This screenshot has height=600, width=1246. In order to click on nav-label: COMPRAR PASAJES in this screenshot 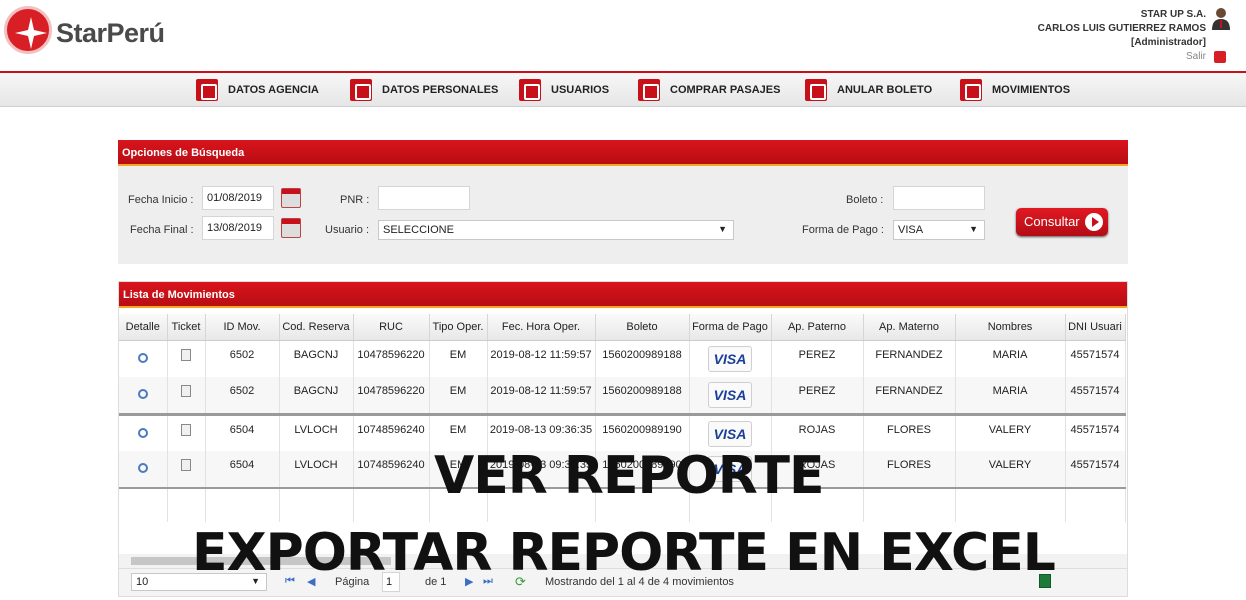, I will do `click(725, 90)`.